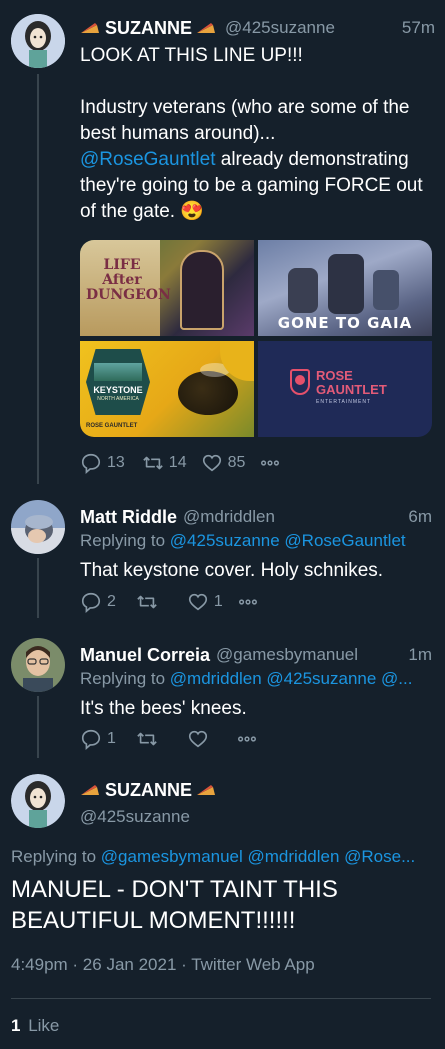  I want to click on like-button: 1, so click(205, 602).